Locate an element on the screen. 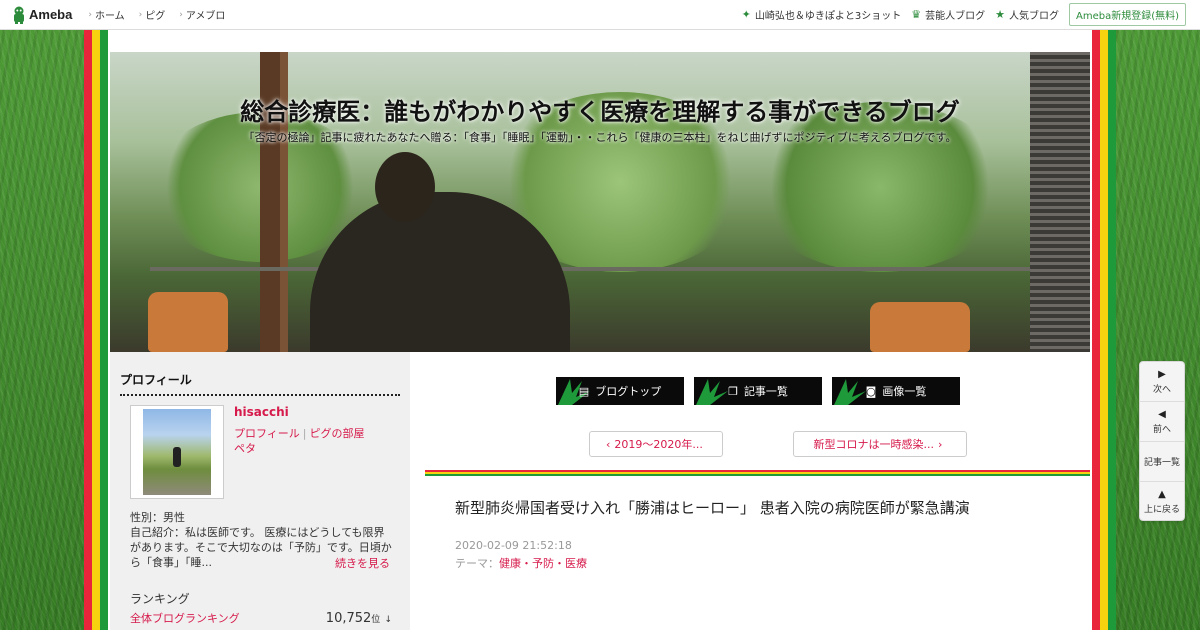  header-chair-right is located at coordinates (920, 327).